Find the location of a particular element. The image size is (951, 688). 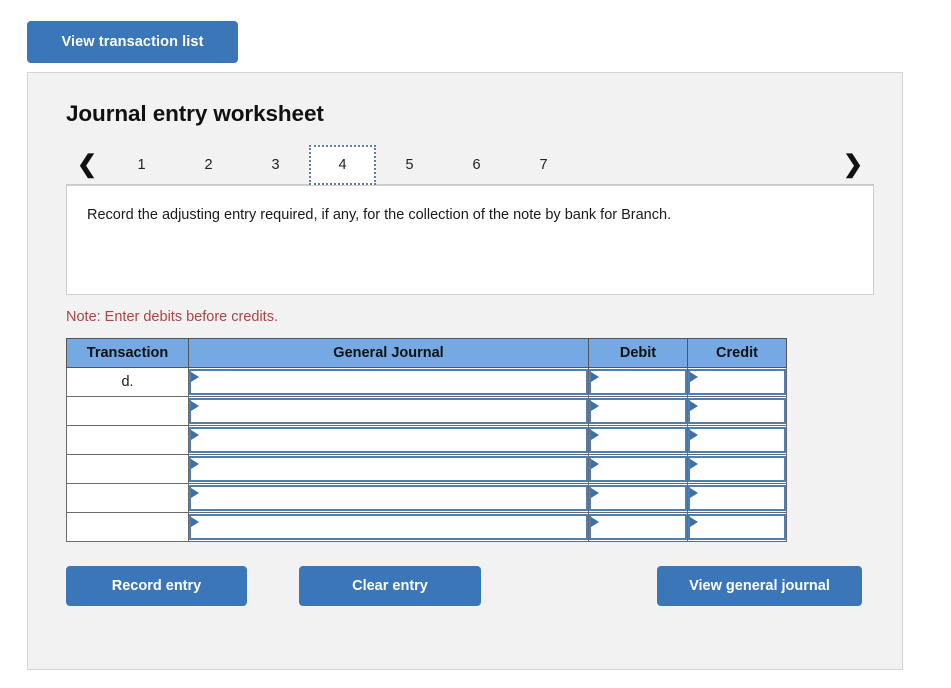

tab-1: 1 is located at coordinates (141, 164).